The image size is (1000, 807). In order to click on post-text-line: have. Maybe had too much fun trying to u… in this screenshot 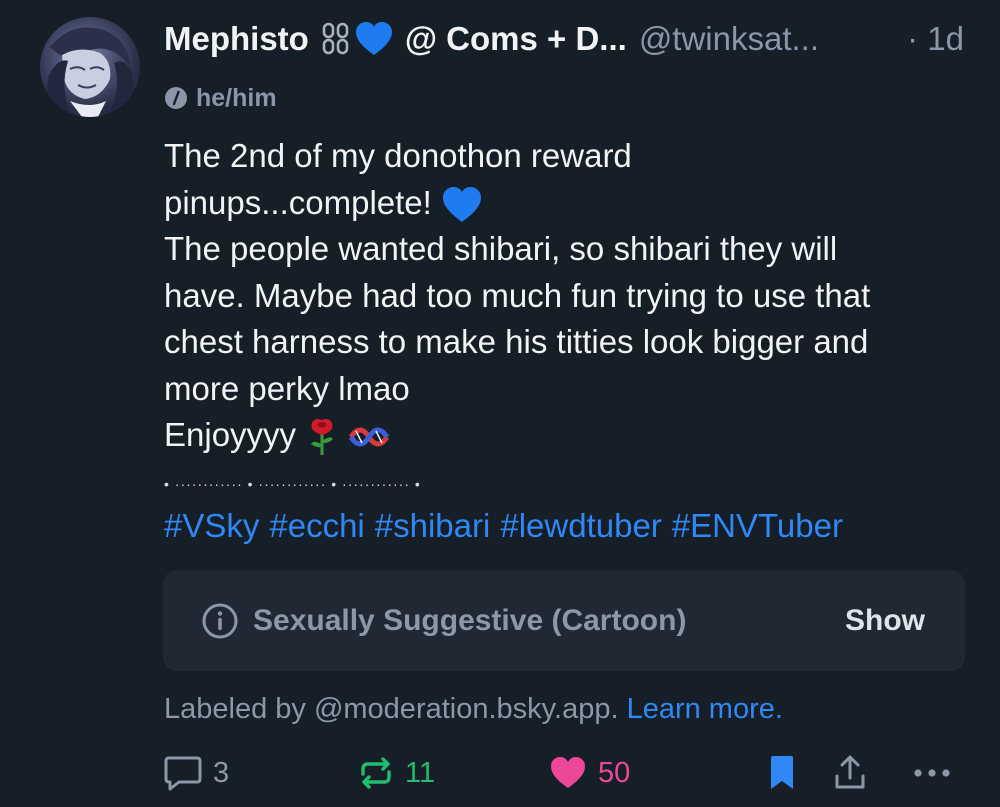, I will do `click(517, 295)`.